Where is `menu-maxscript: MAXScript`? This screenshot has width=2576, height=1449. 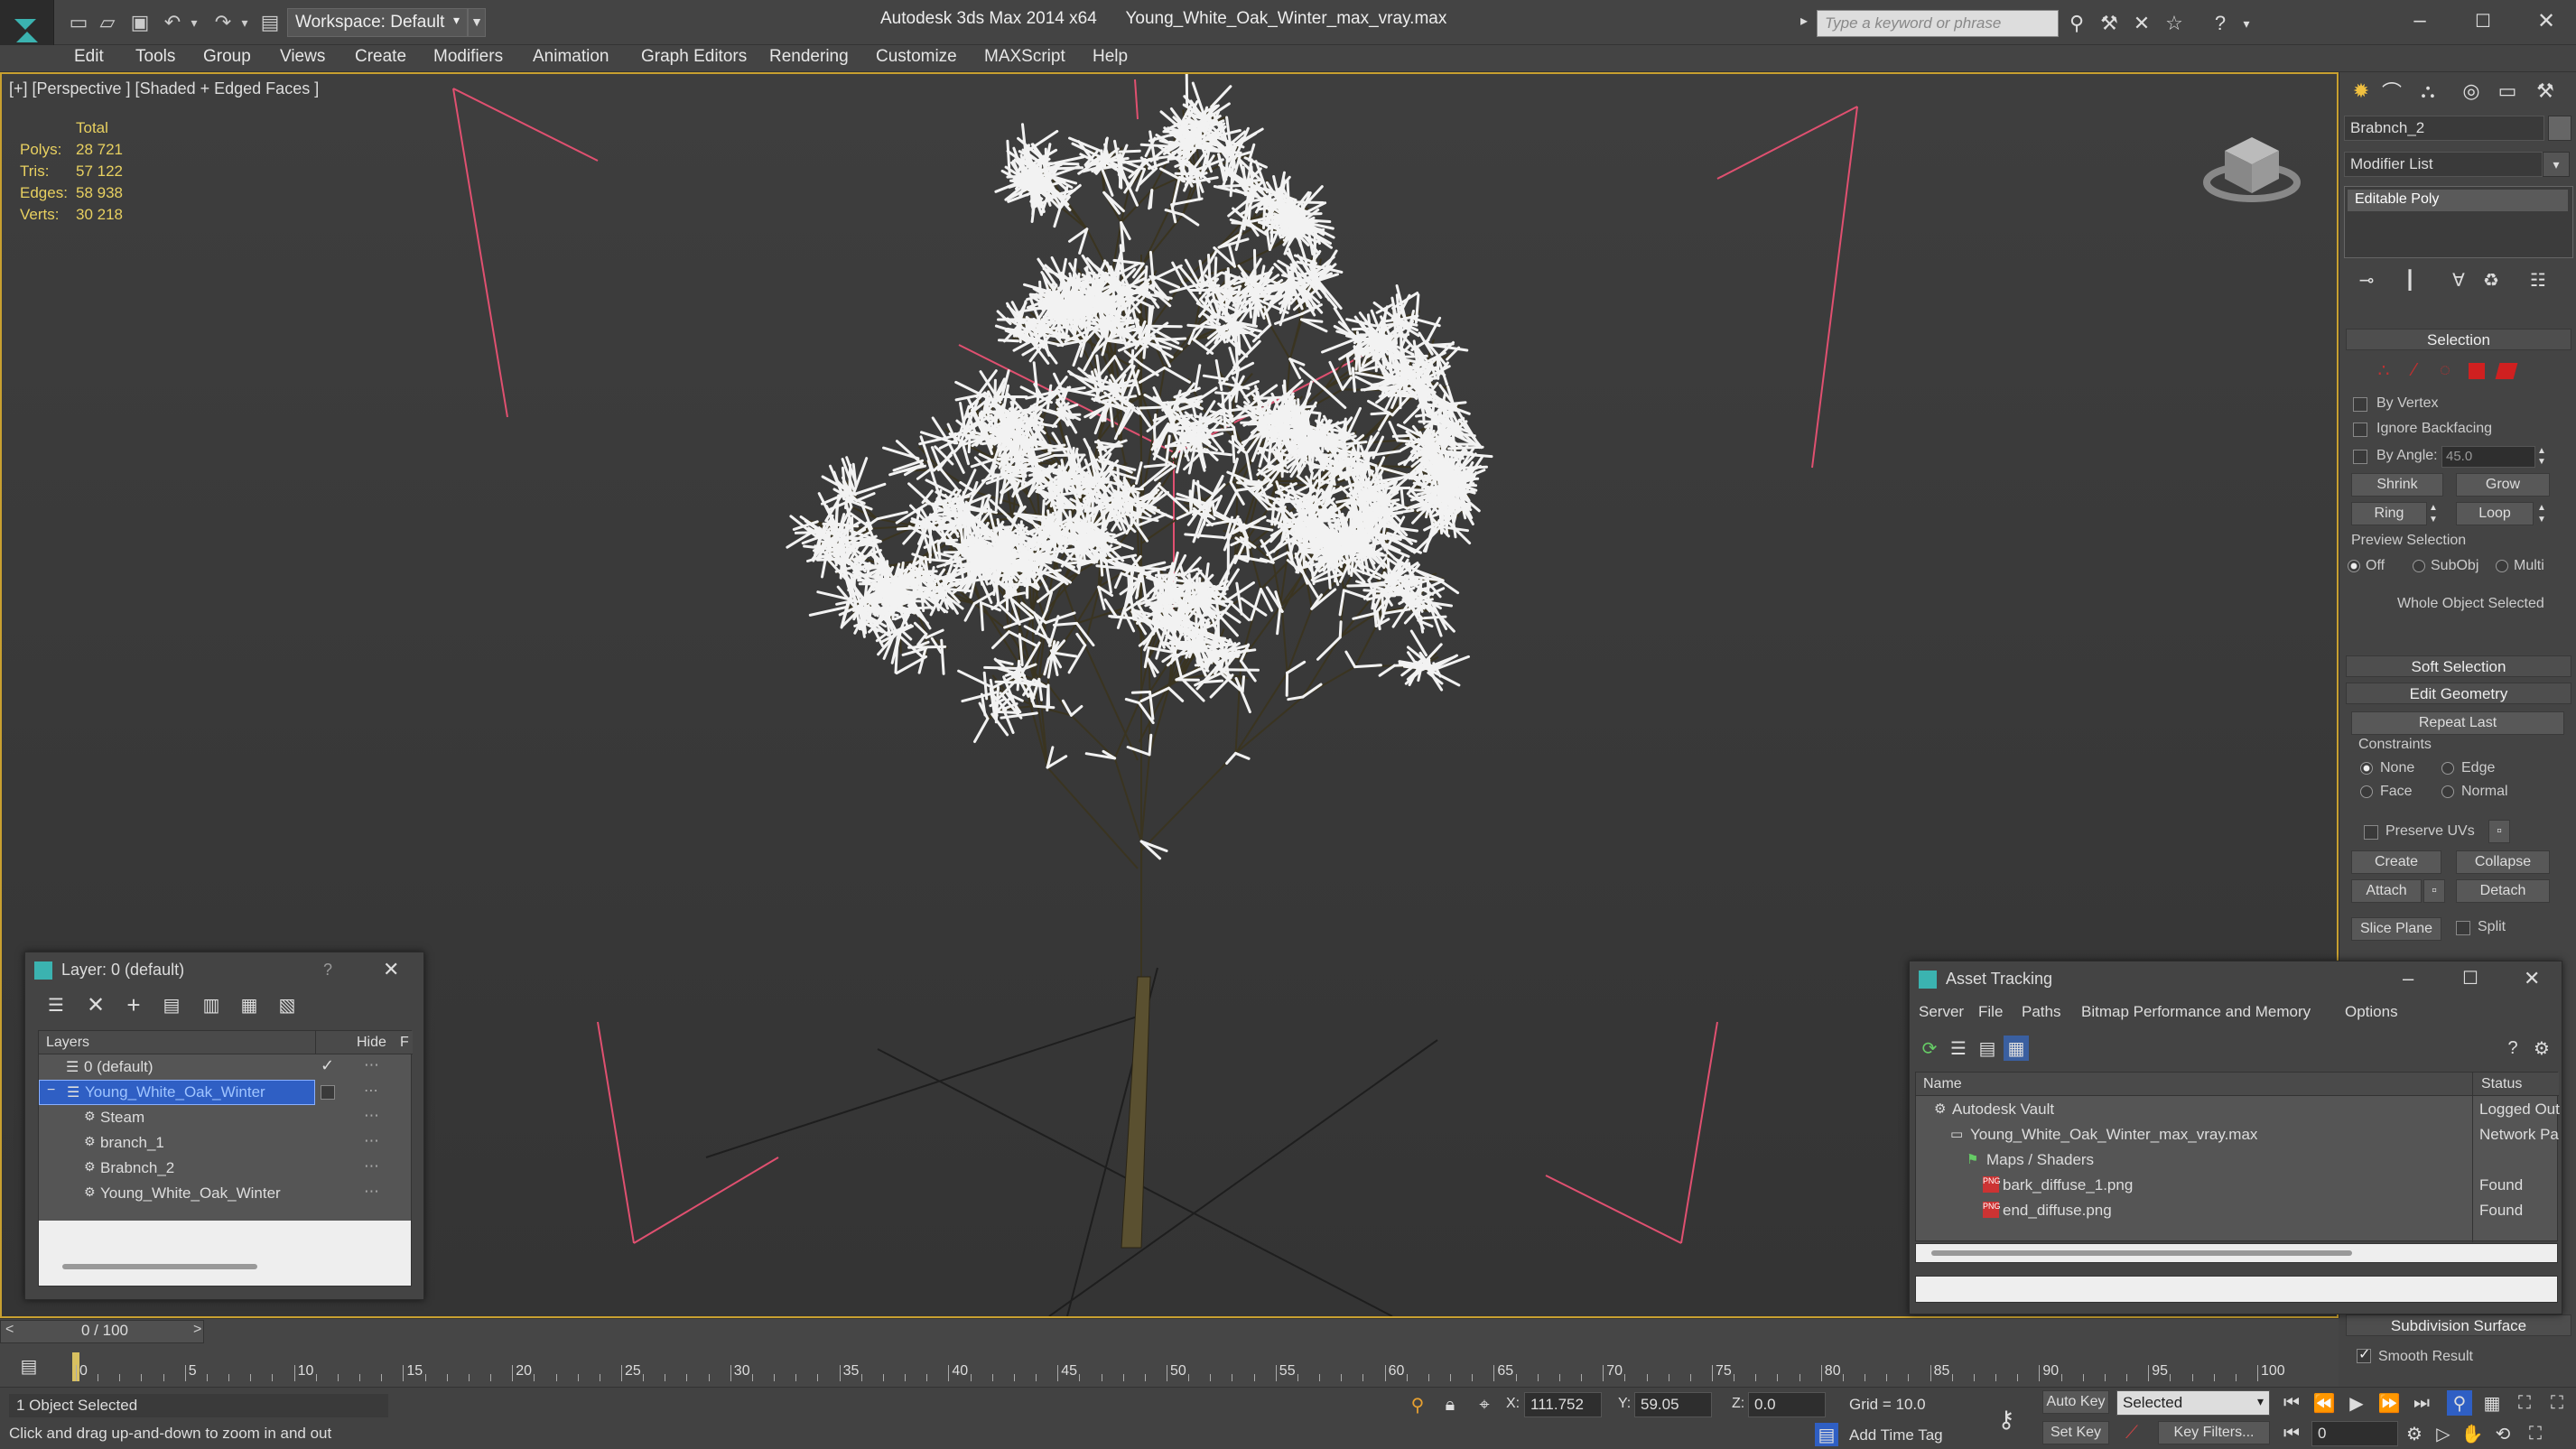
menu-maxscript: MAXScript is located at coordinates (1024, 57).